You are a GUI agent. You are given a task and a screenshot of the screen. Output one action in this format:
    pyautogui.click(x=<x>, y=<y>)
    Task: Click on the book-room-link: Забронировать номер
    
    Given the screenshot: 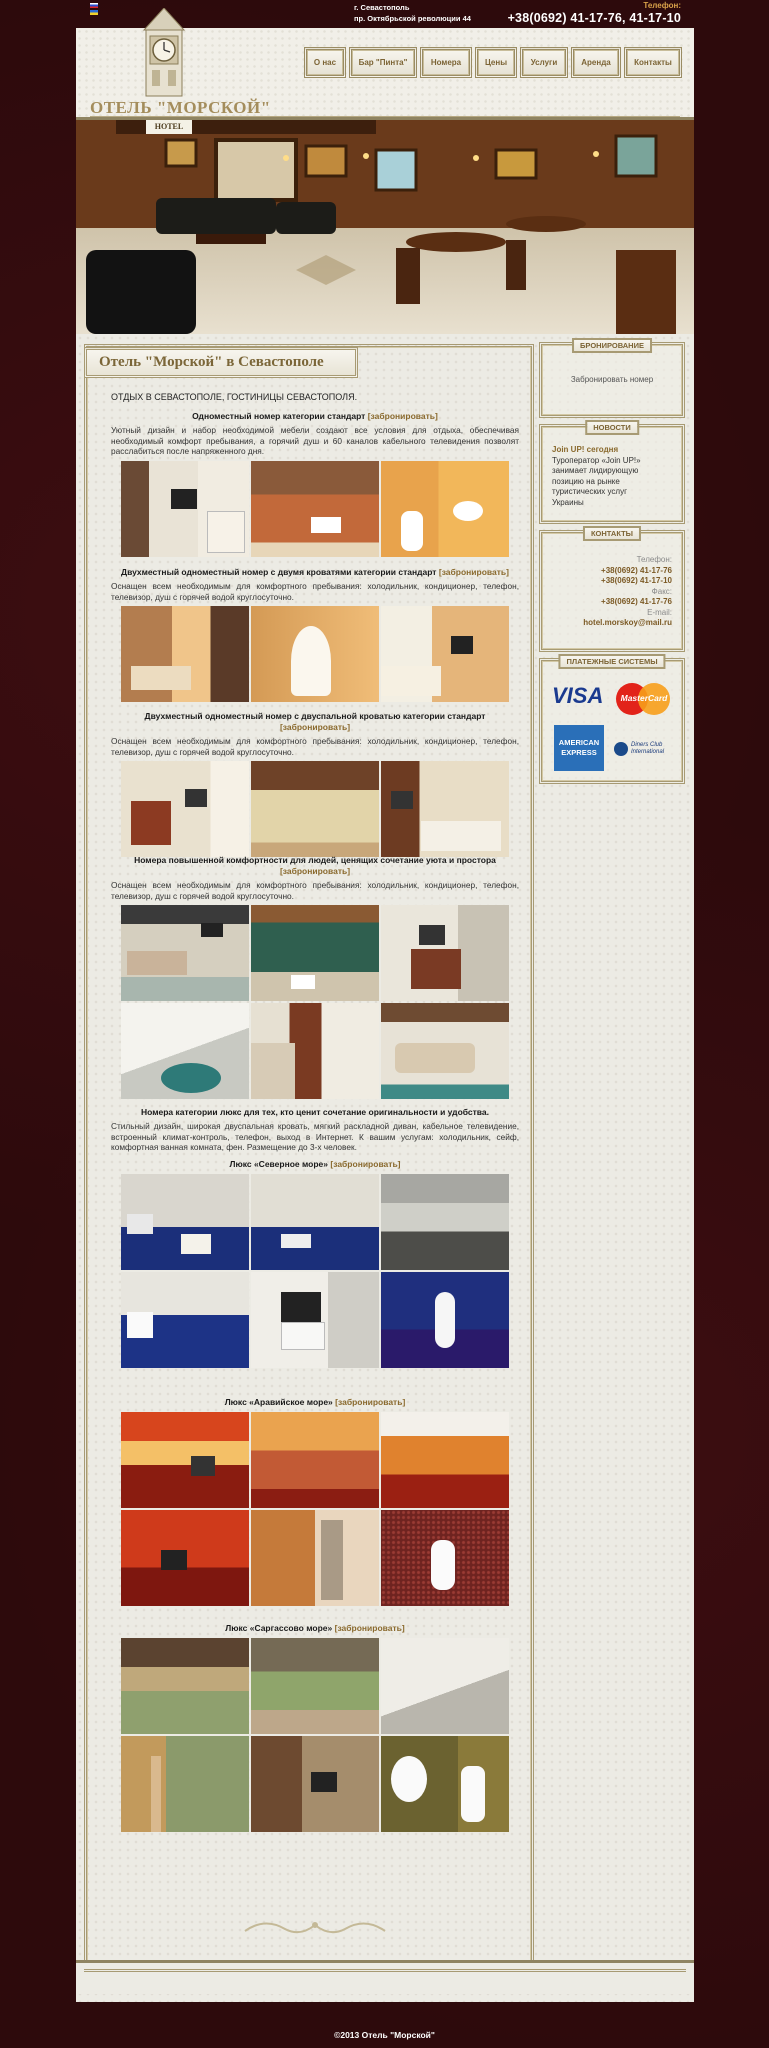 What is the action you would take?
    pyautogui.click(x=612, y=379)
    